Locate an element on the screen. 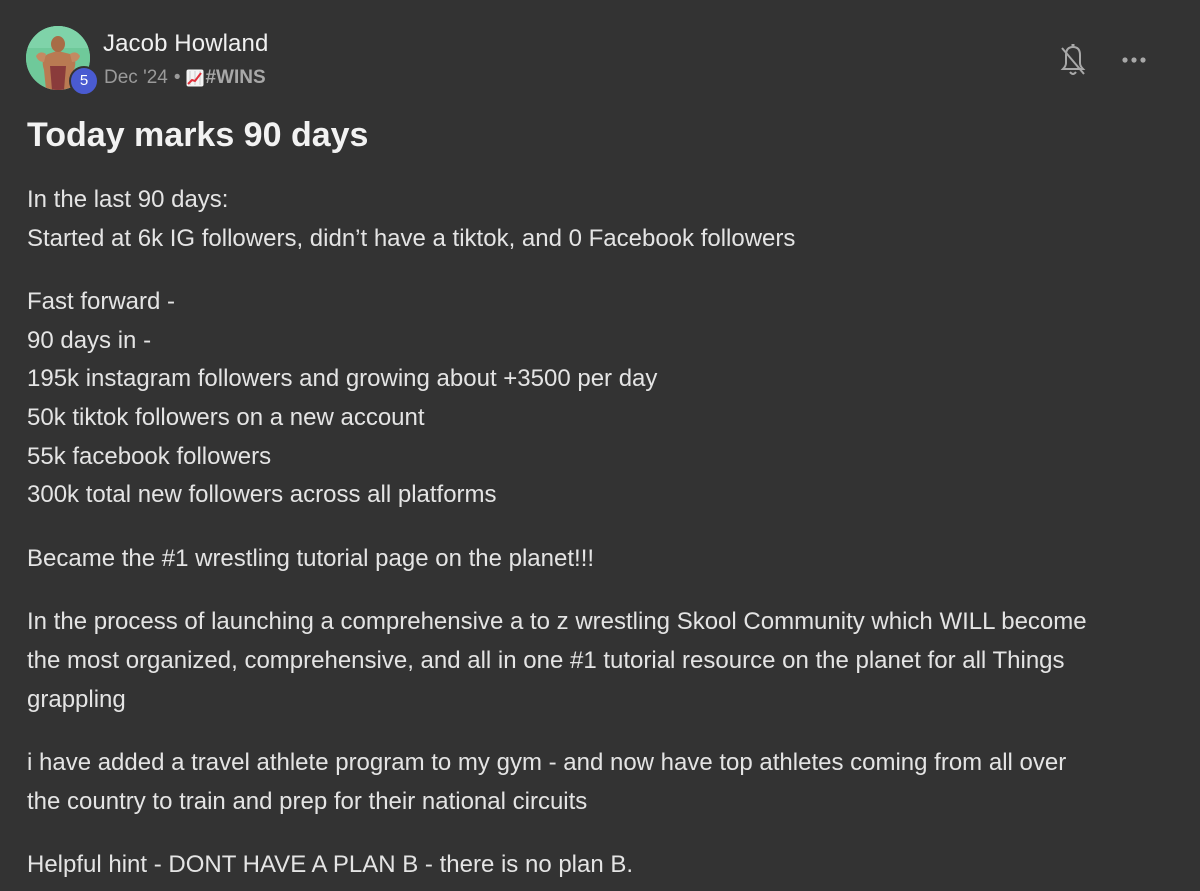 The height and width of the screenshot is (891, 1200). body-line: In the last 90 days: is located at coordinates (128, 199).